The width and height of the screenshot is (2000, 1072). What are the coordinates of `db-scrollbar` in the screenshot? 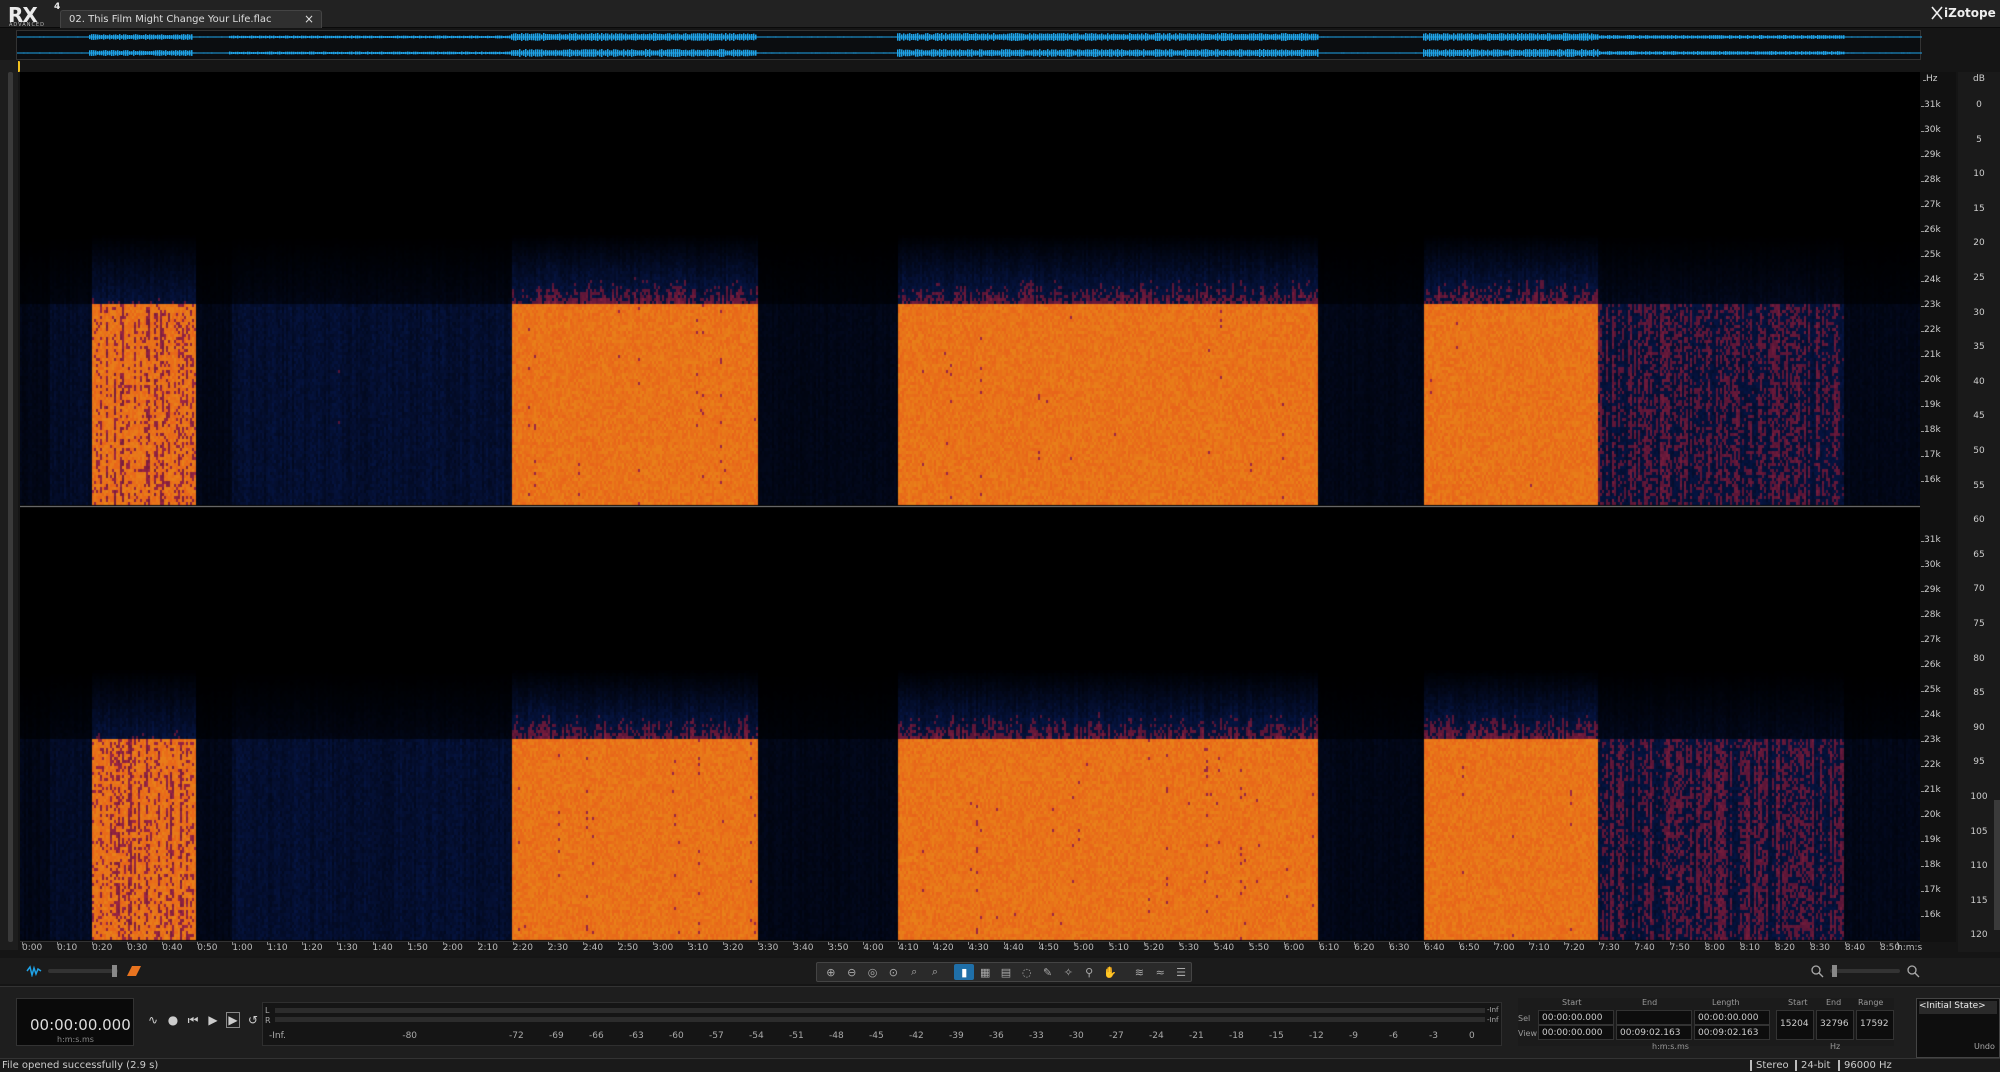 It's located at (1997, 865).